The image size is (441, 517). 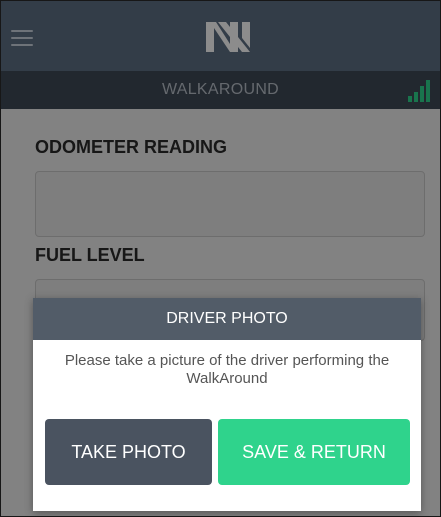 What do you see at coordinates (314, 452) in the screenshot?
I see `save-and-return-button: SAVE & RETURN` at bounding box center [314, 452].